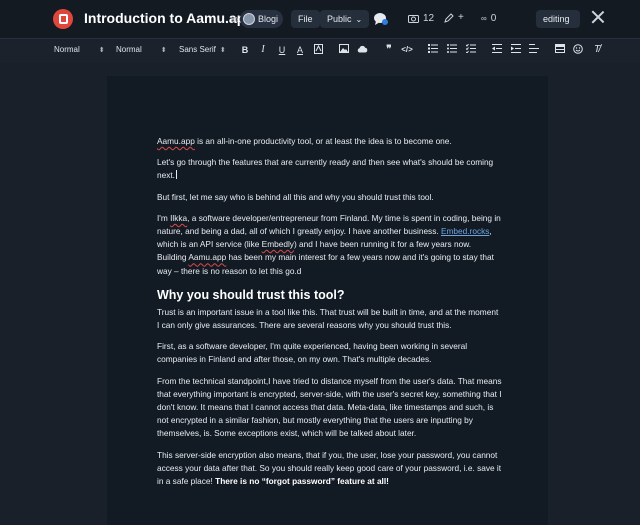 The width and height of the screenshot is (640, 525). I want to click on plus-icon: +, so click(461, 17).